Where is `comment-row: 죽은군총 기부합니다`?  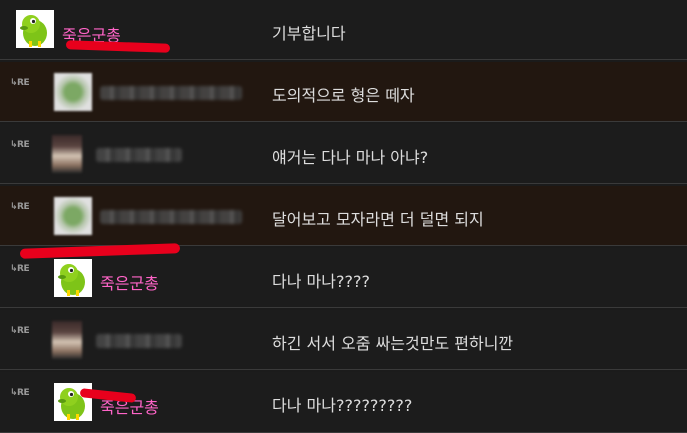
comment-row: 죽은군총 기부합니다 is located at coordinates (343, 30).